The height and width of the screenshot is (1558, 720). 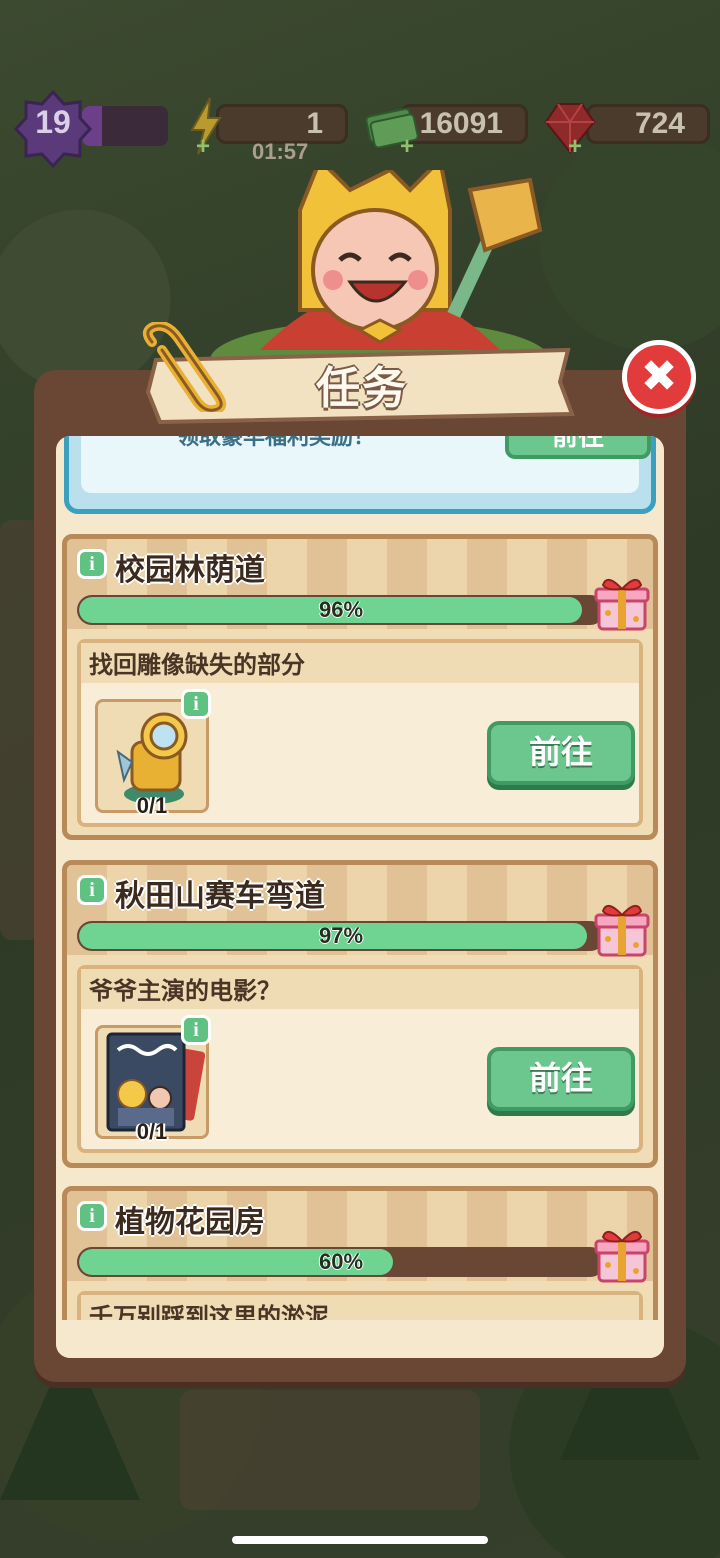 I want to click on gem-counter: 724, so click(x=648, y=124).